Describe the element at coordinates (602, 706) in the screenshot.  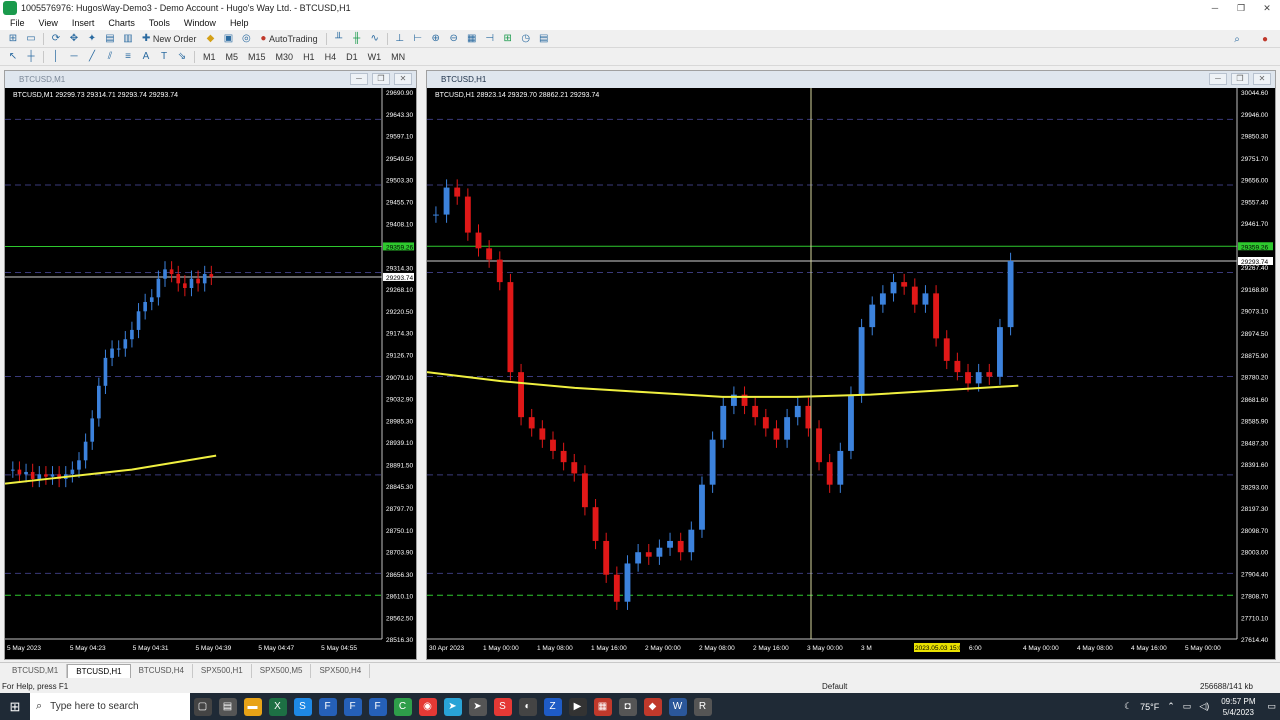
I see `app-red-icon: ▦` at that location.